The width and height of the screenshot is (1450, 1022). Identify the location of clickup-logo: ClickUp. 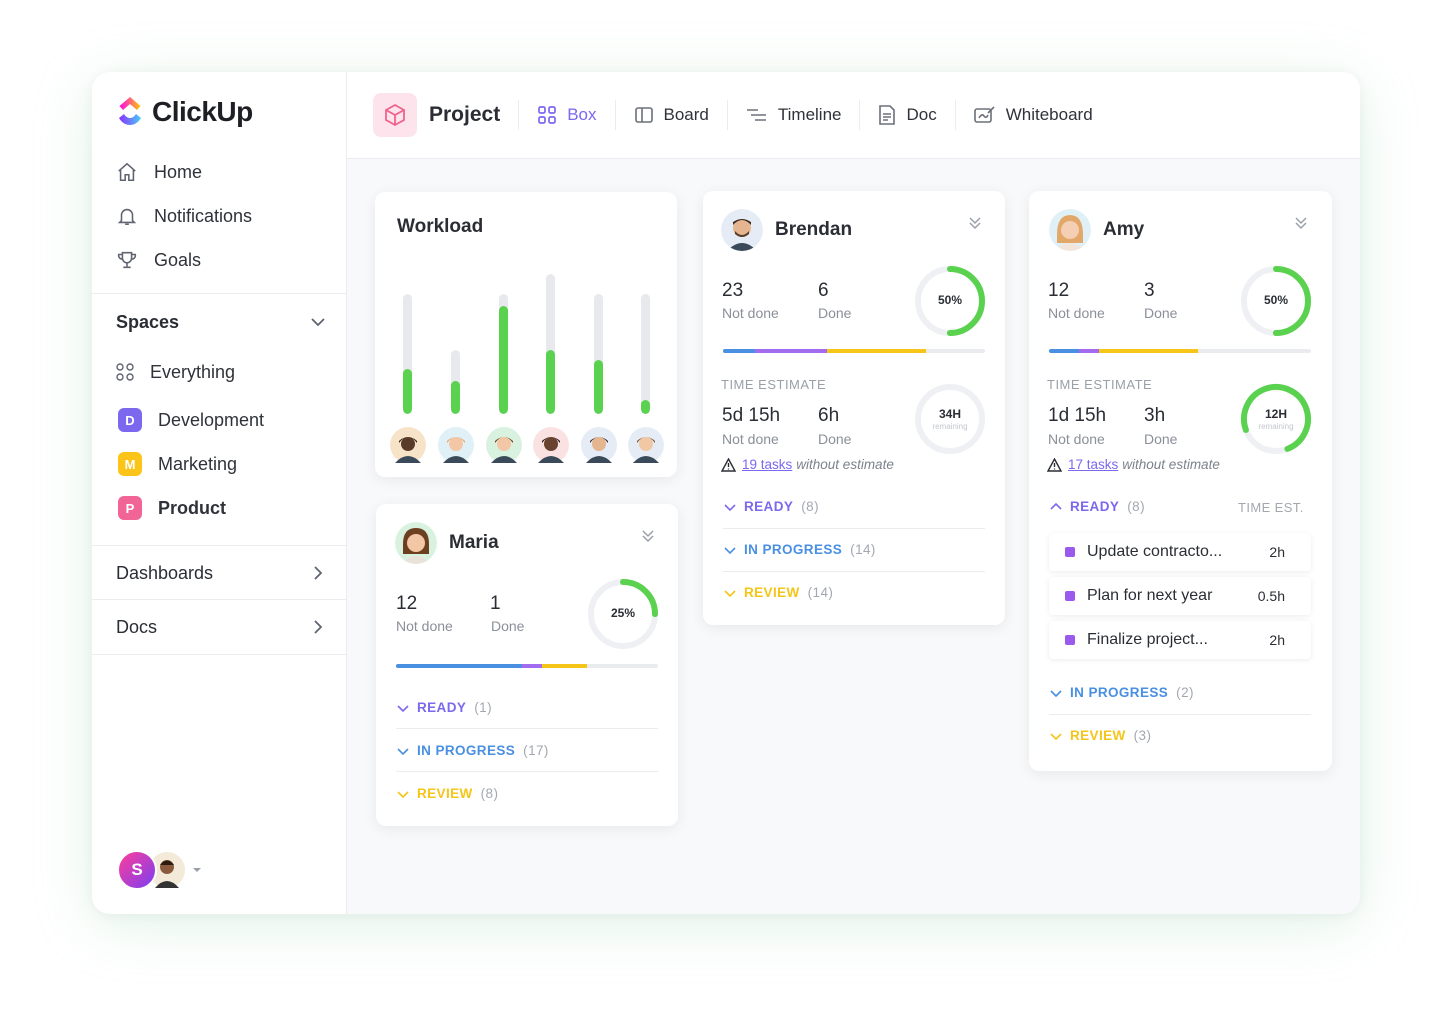
(184, 112).